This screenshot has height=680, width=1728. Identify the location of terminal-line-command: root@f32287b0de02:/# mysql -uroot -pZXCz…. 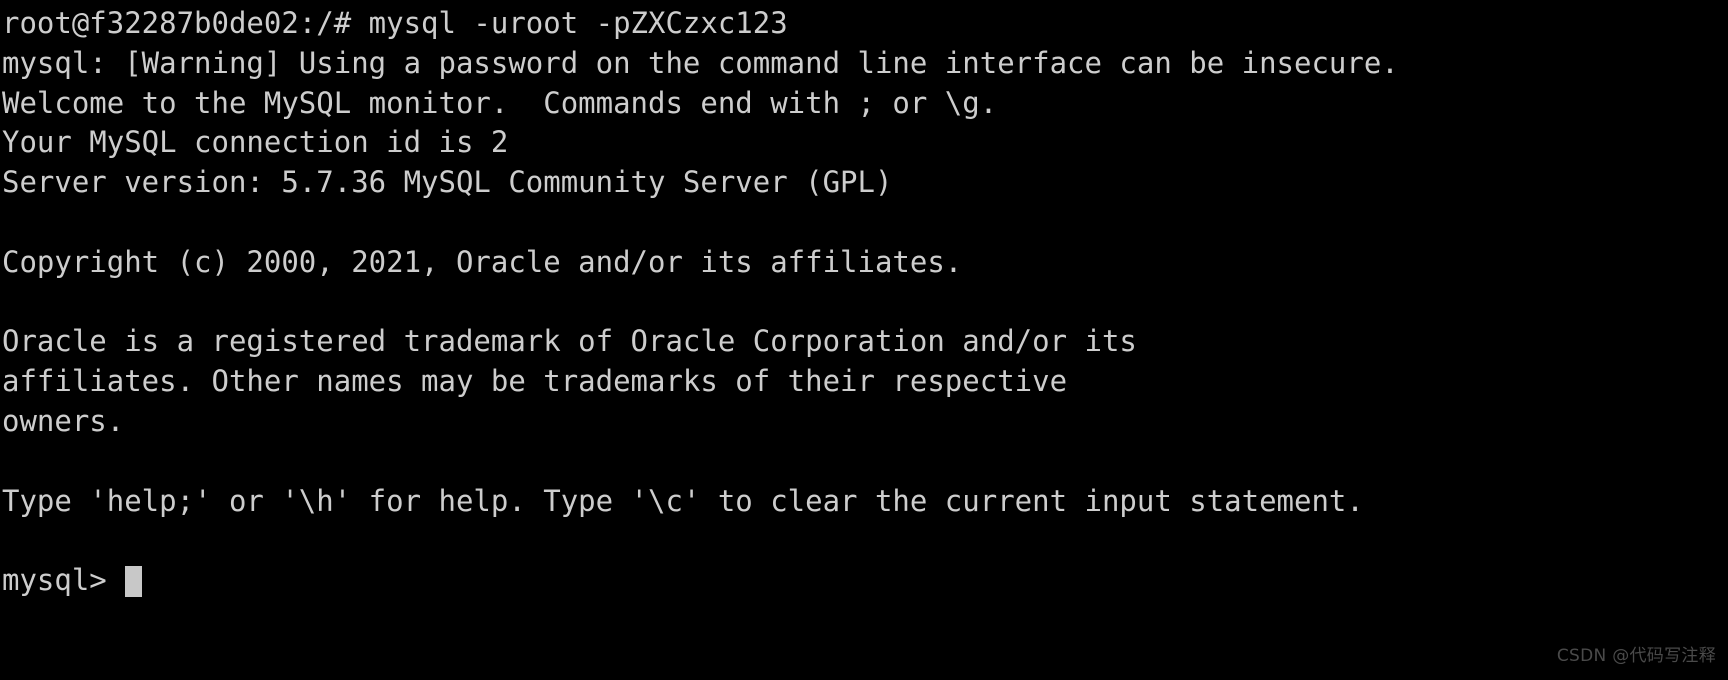
(395, 23).